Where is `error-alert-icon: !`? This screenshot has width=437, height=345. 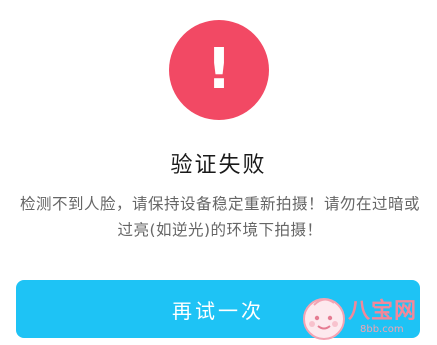
error-alert-icon: ! is located at coordinates (219, 70).